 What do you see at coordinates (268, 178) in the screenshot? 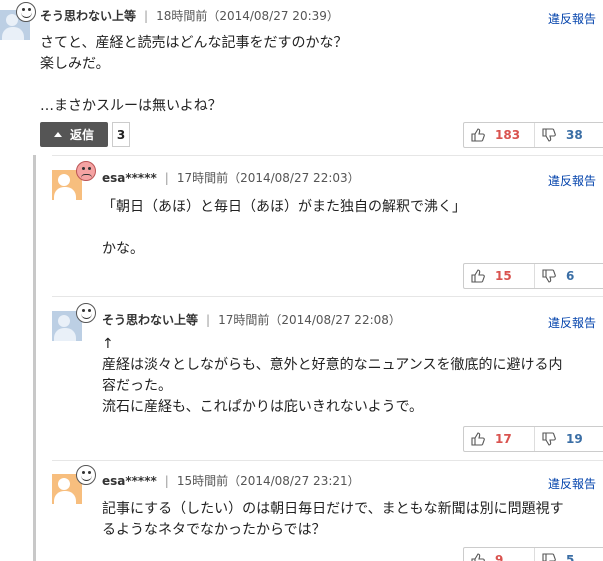
I see `timestamp: 17時間前（2014/08/27 22:03）` at bounding box center [268, 178].